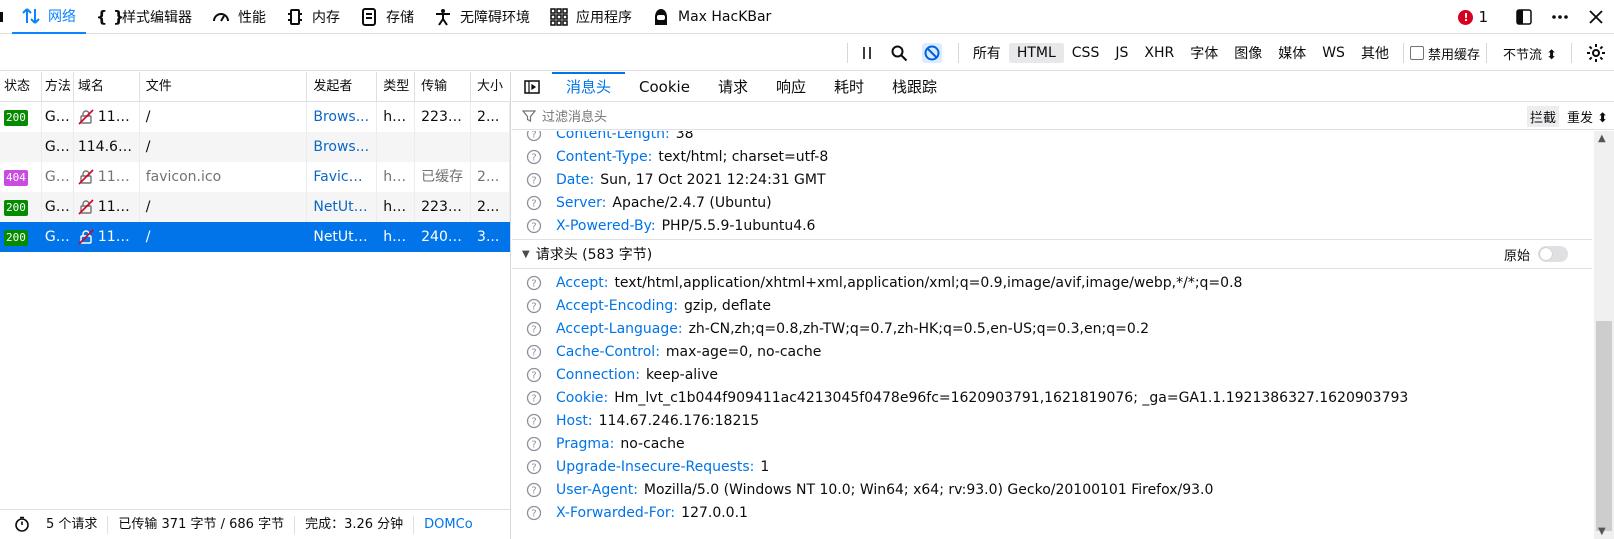 The image size is (1614, 539). Describe the element at coordinates (1602, 138) in the screenshot. I see `scroll-up-arrow: ▲` at that location.